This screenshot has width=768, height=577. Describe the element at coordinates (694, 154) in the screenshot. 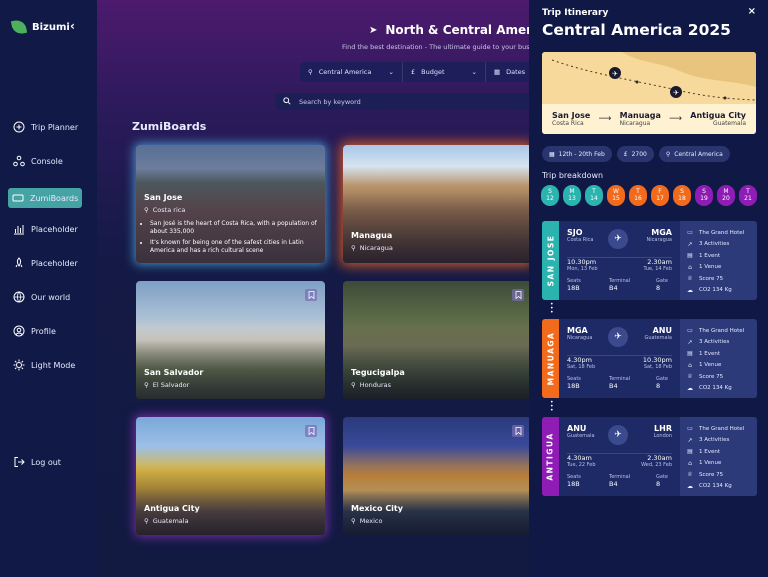

I see `region-chip: ⚲ Central America` at that location.